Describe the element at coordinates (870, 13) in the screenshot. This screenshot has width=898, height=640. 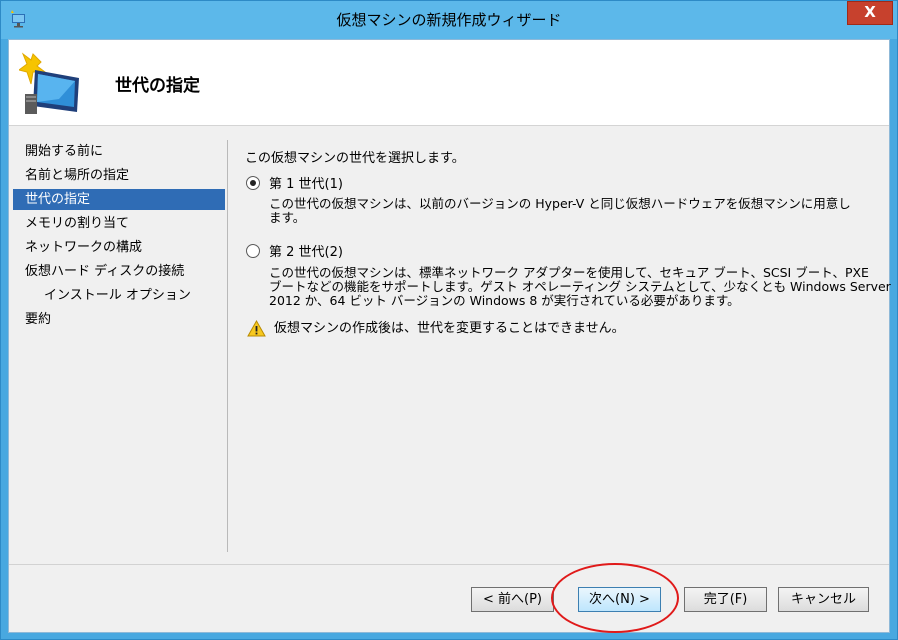
I see `close-button: X` at that location.